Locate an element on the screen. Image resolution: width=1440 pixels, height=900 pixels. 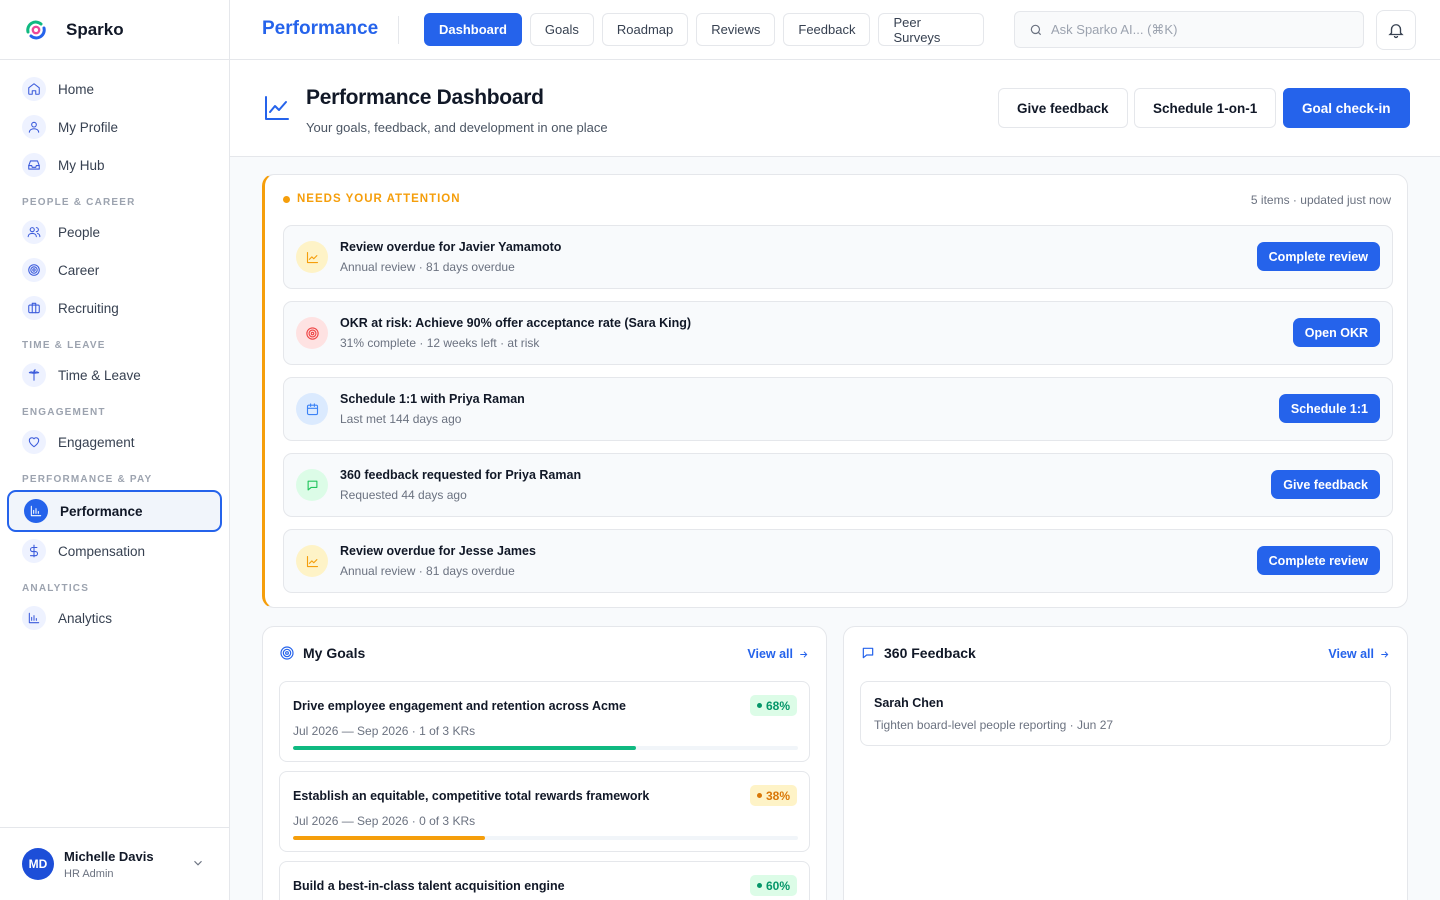
goal-checkin-button: Goal check-in is located at coordinates (1346, 108).